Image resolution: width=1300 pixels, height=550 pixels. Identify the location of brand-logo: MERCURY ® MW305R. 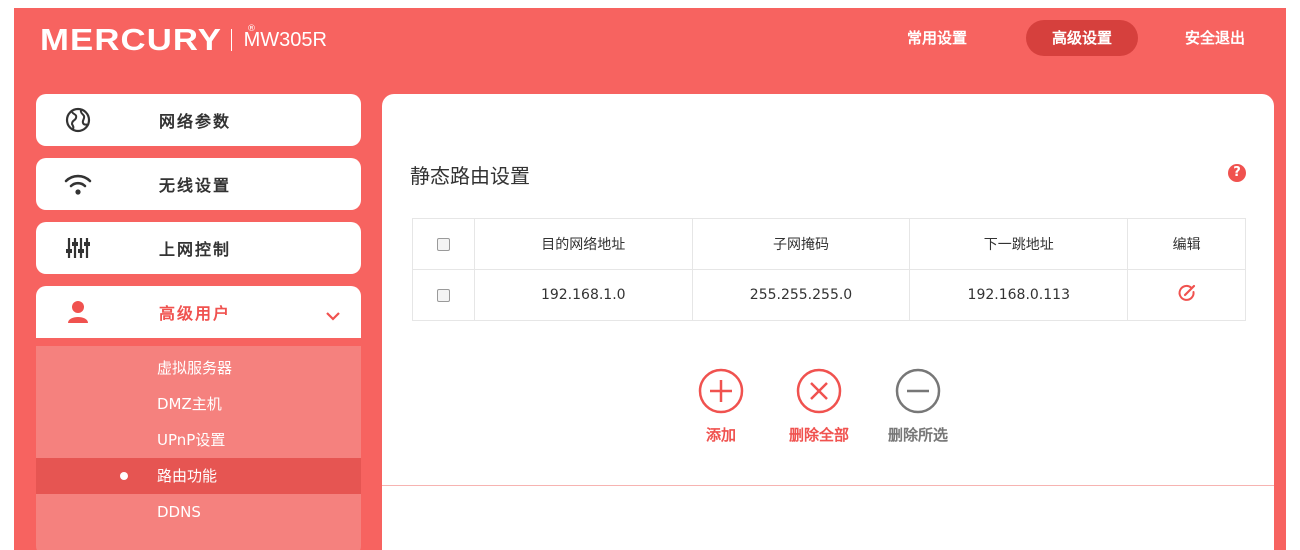
(183, 40).